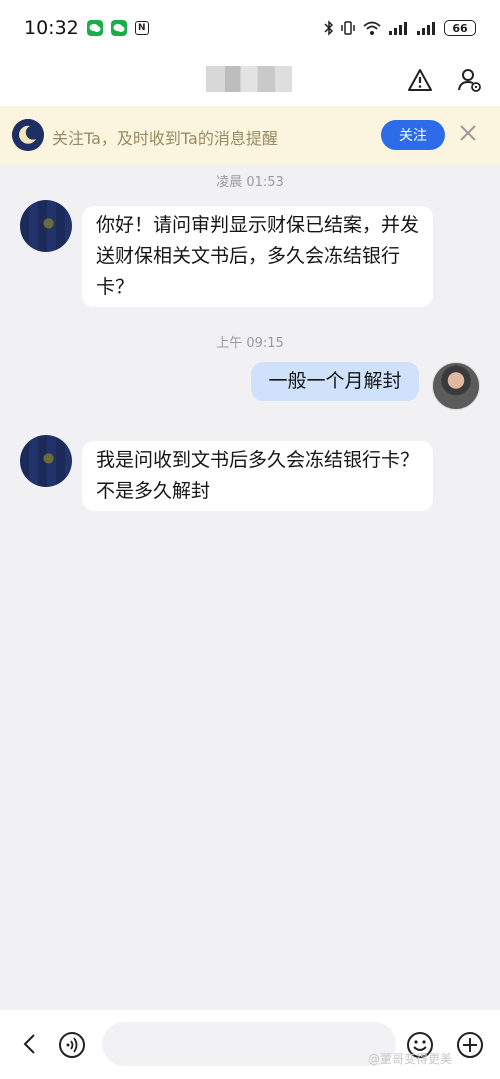  What do you see at coordinates (257, 256) in the screenshot?
I see `message-bubble-received: 你好！请问审判显示财保已结案，并发送财保相关文书后，多久会冻结银行卡？` at bounding box center [257, 256].